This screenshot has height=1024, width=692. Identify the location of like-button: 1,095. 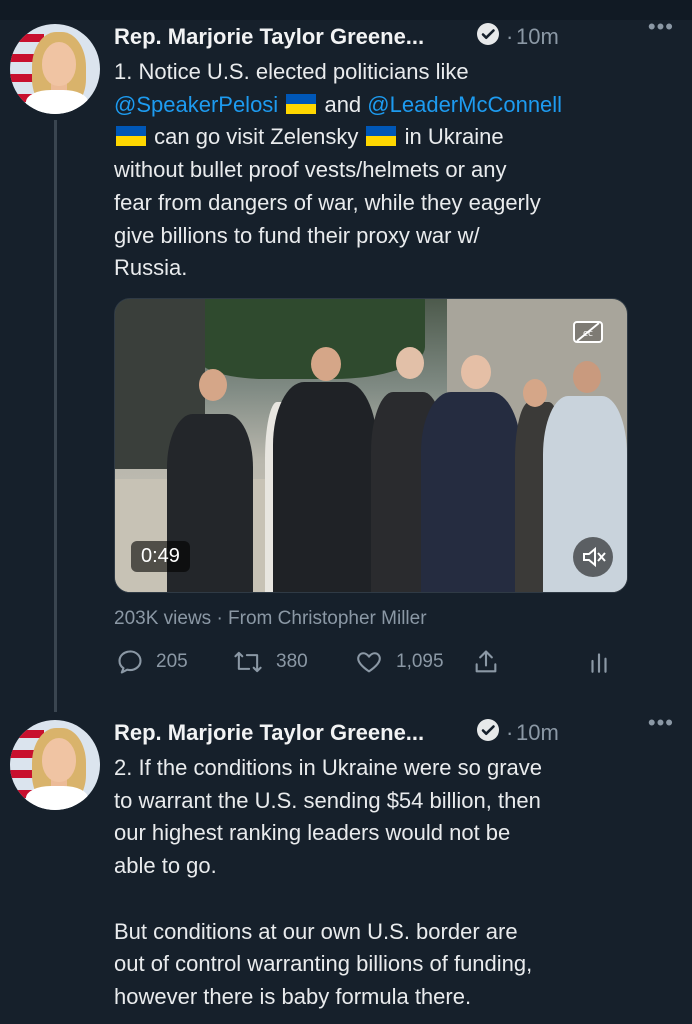
(399, 662).